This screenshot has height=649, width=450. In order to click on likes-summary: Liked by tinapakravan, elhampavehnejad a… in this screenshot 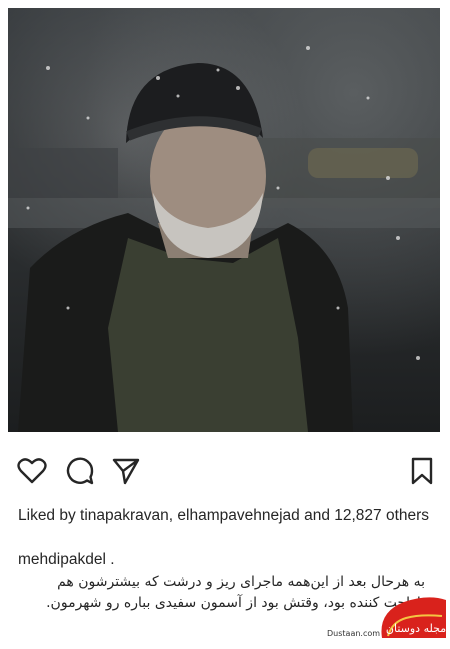, I will do `click(228, 515)`.